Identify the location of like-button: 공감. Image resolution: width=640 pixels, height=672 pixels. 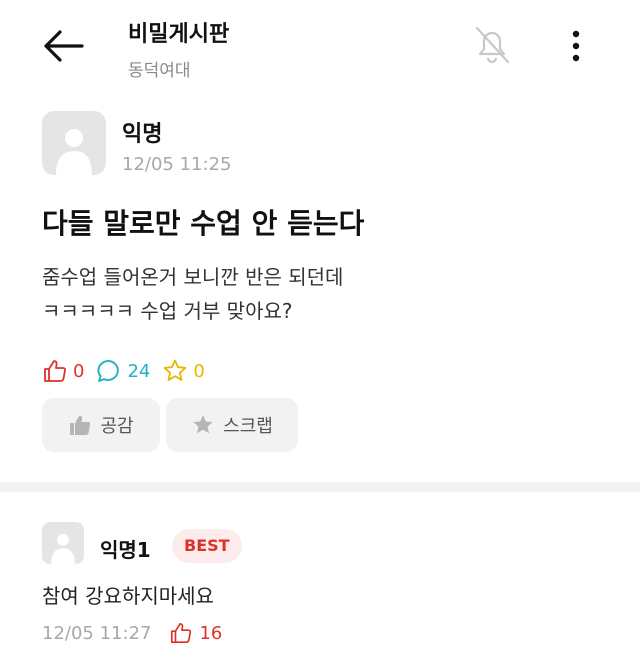
(101, 425).